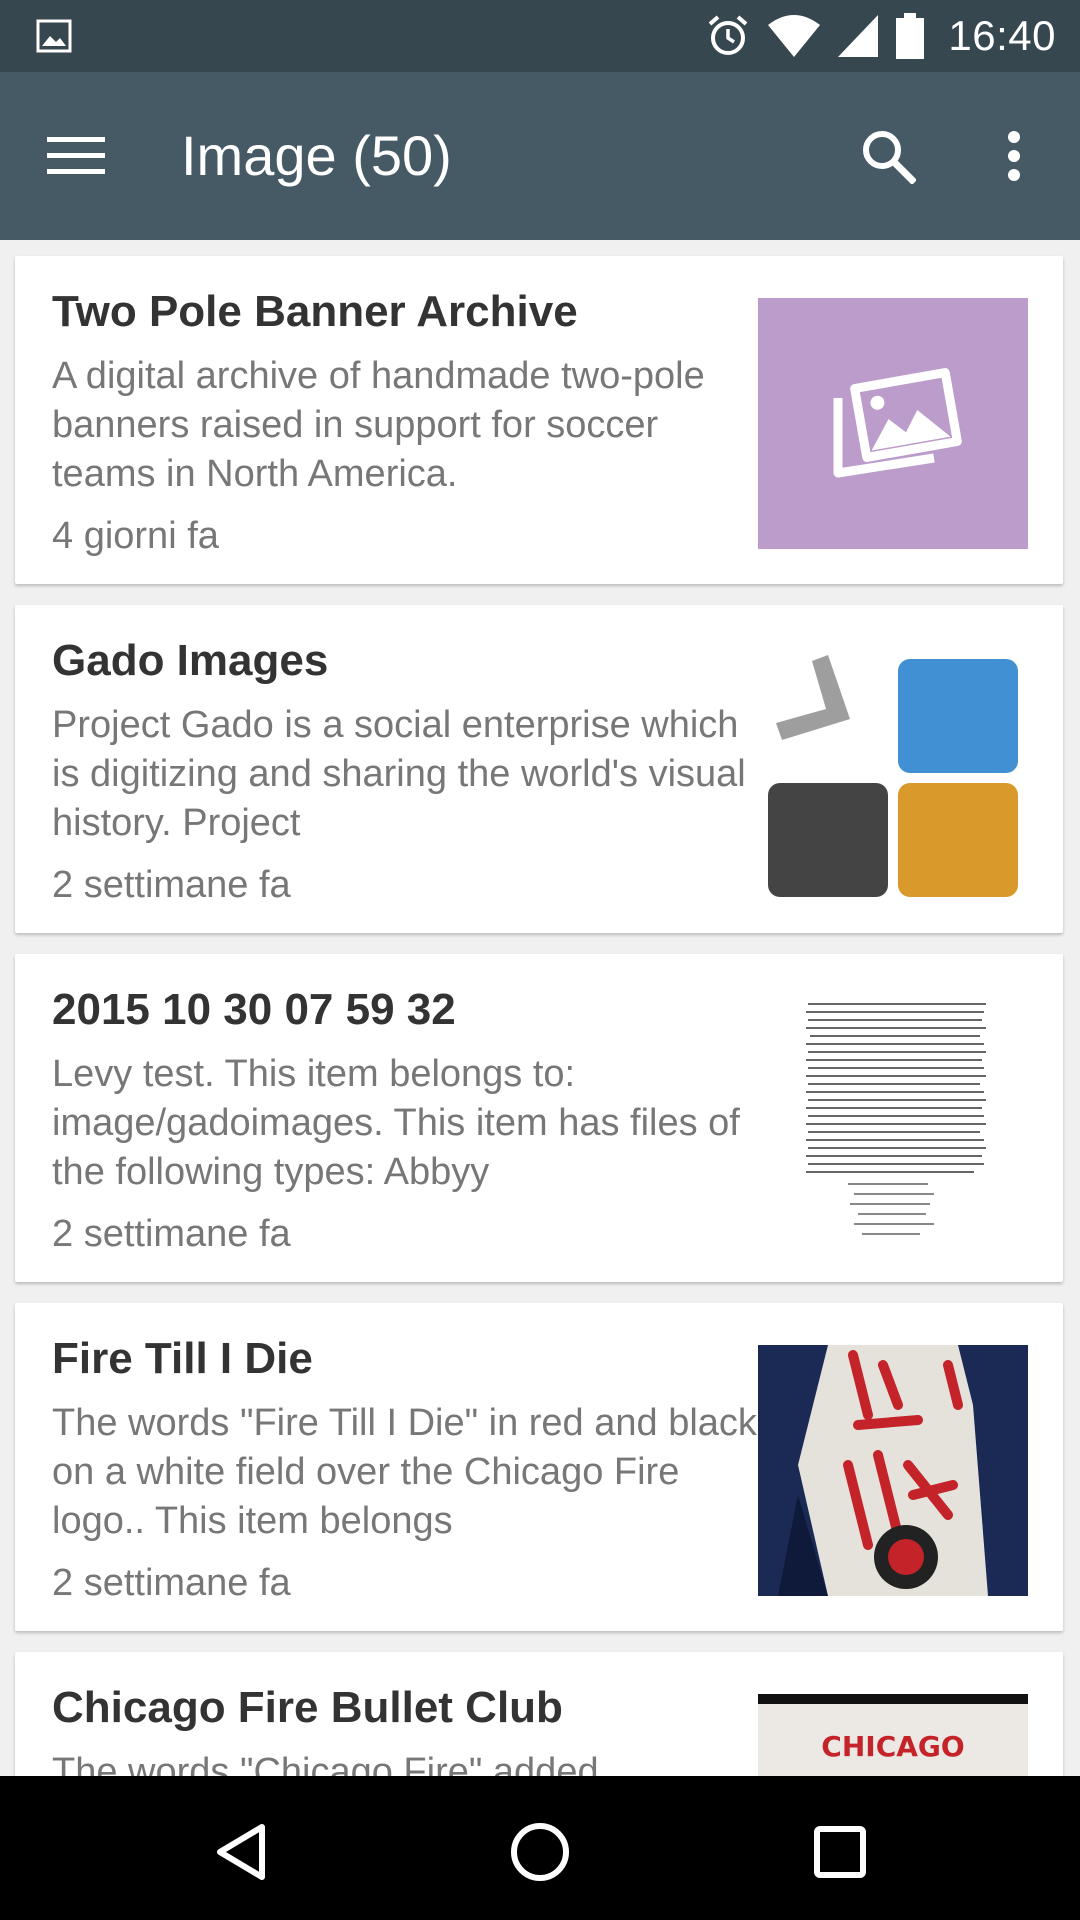 The image size is (1080, 1920). I want to click on item-thumbnail: CHICAGO, so click(893, 1735).